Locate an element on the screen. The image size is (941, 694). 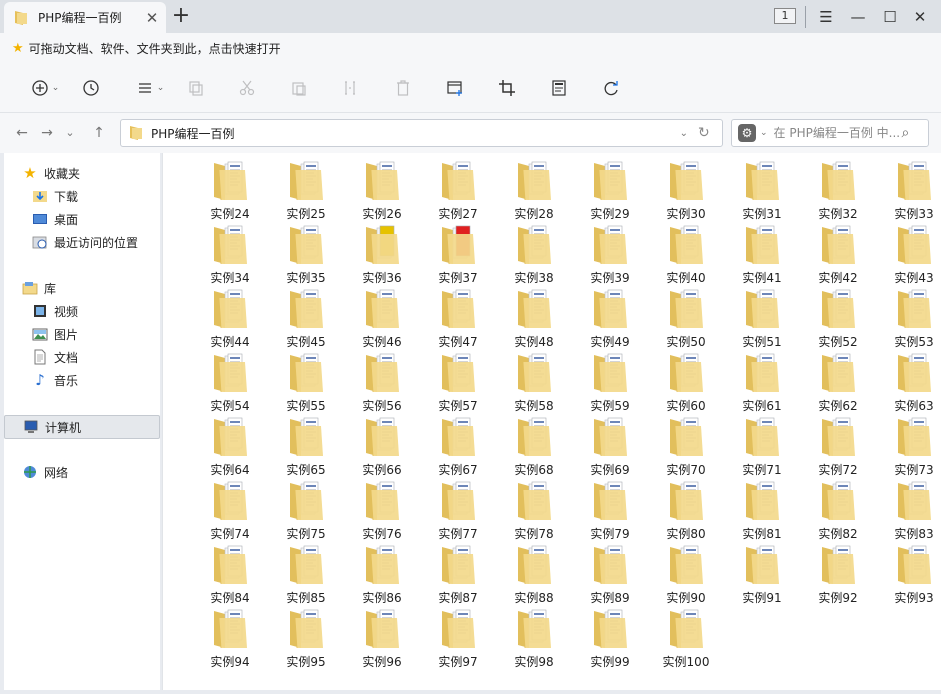
folder-item: 实例78 is located at coordinates (534, 509).